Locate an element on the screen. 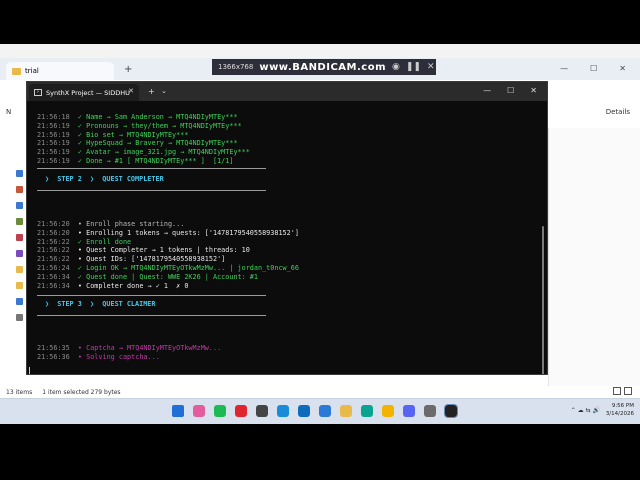 The image size is (640, 480). tab-close-icon: ✕ is located at coordinates (131, 91).